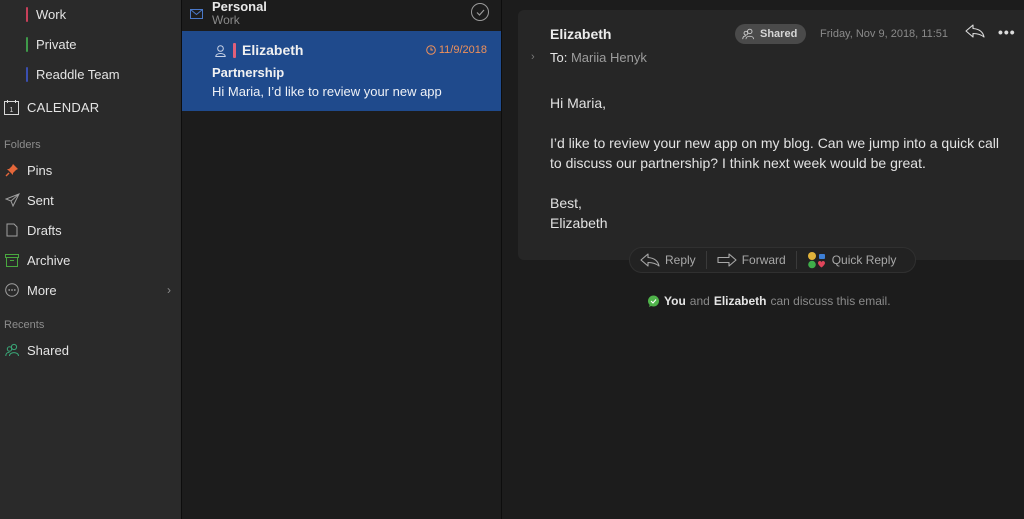 This screenshot has width=1024, height=519. What do you see at coordinates (22, 145) in the screenshot?
I see `folders-header: Folders` at bounding box center [22, 145].